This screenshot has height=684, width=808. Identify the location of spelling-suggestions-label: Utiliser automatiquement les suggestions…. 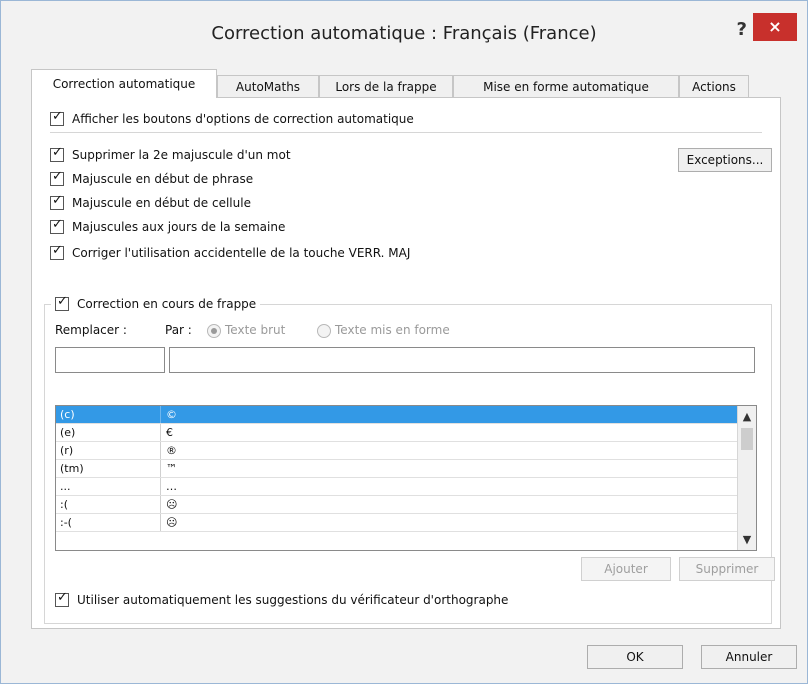
(293, 600).